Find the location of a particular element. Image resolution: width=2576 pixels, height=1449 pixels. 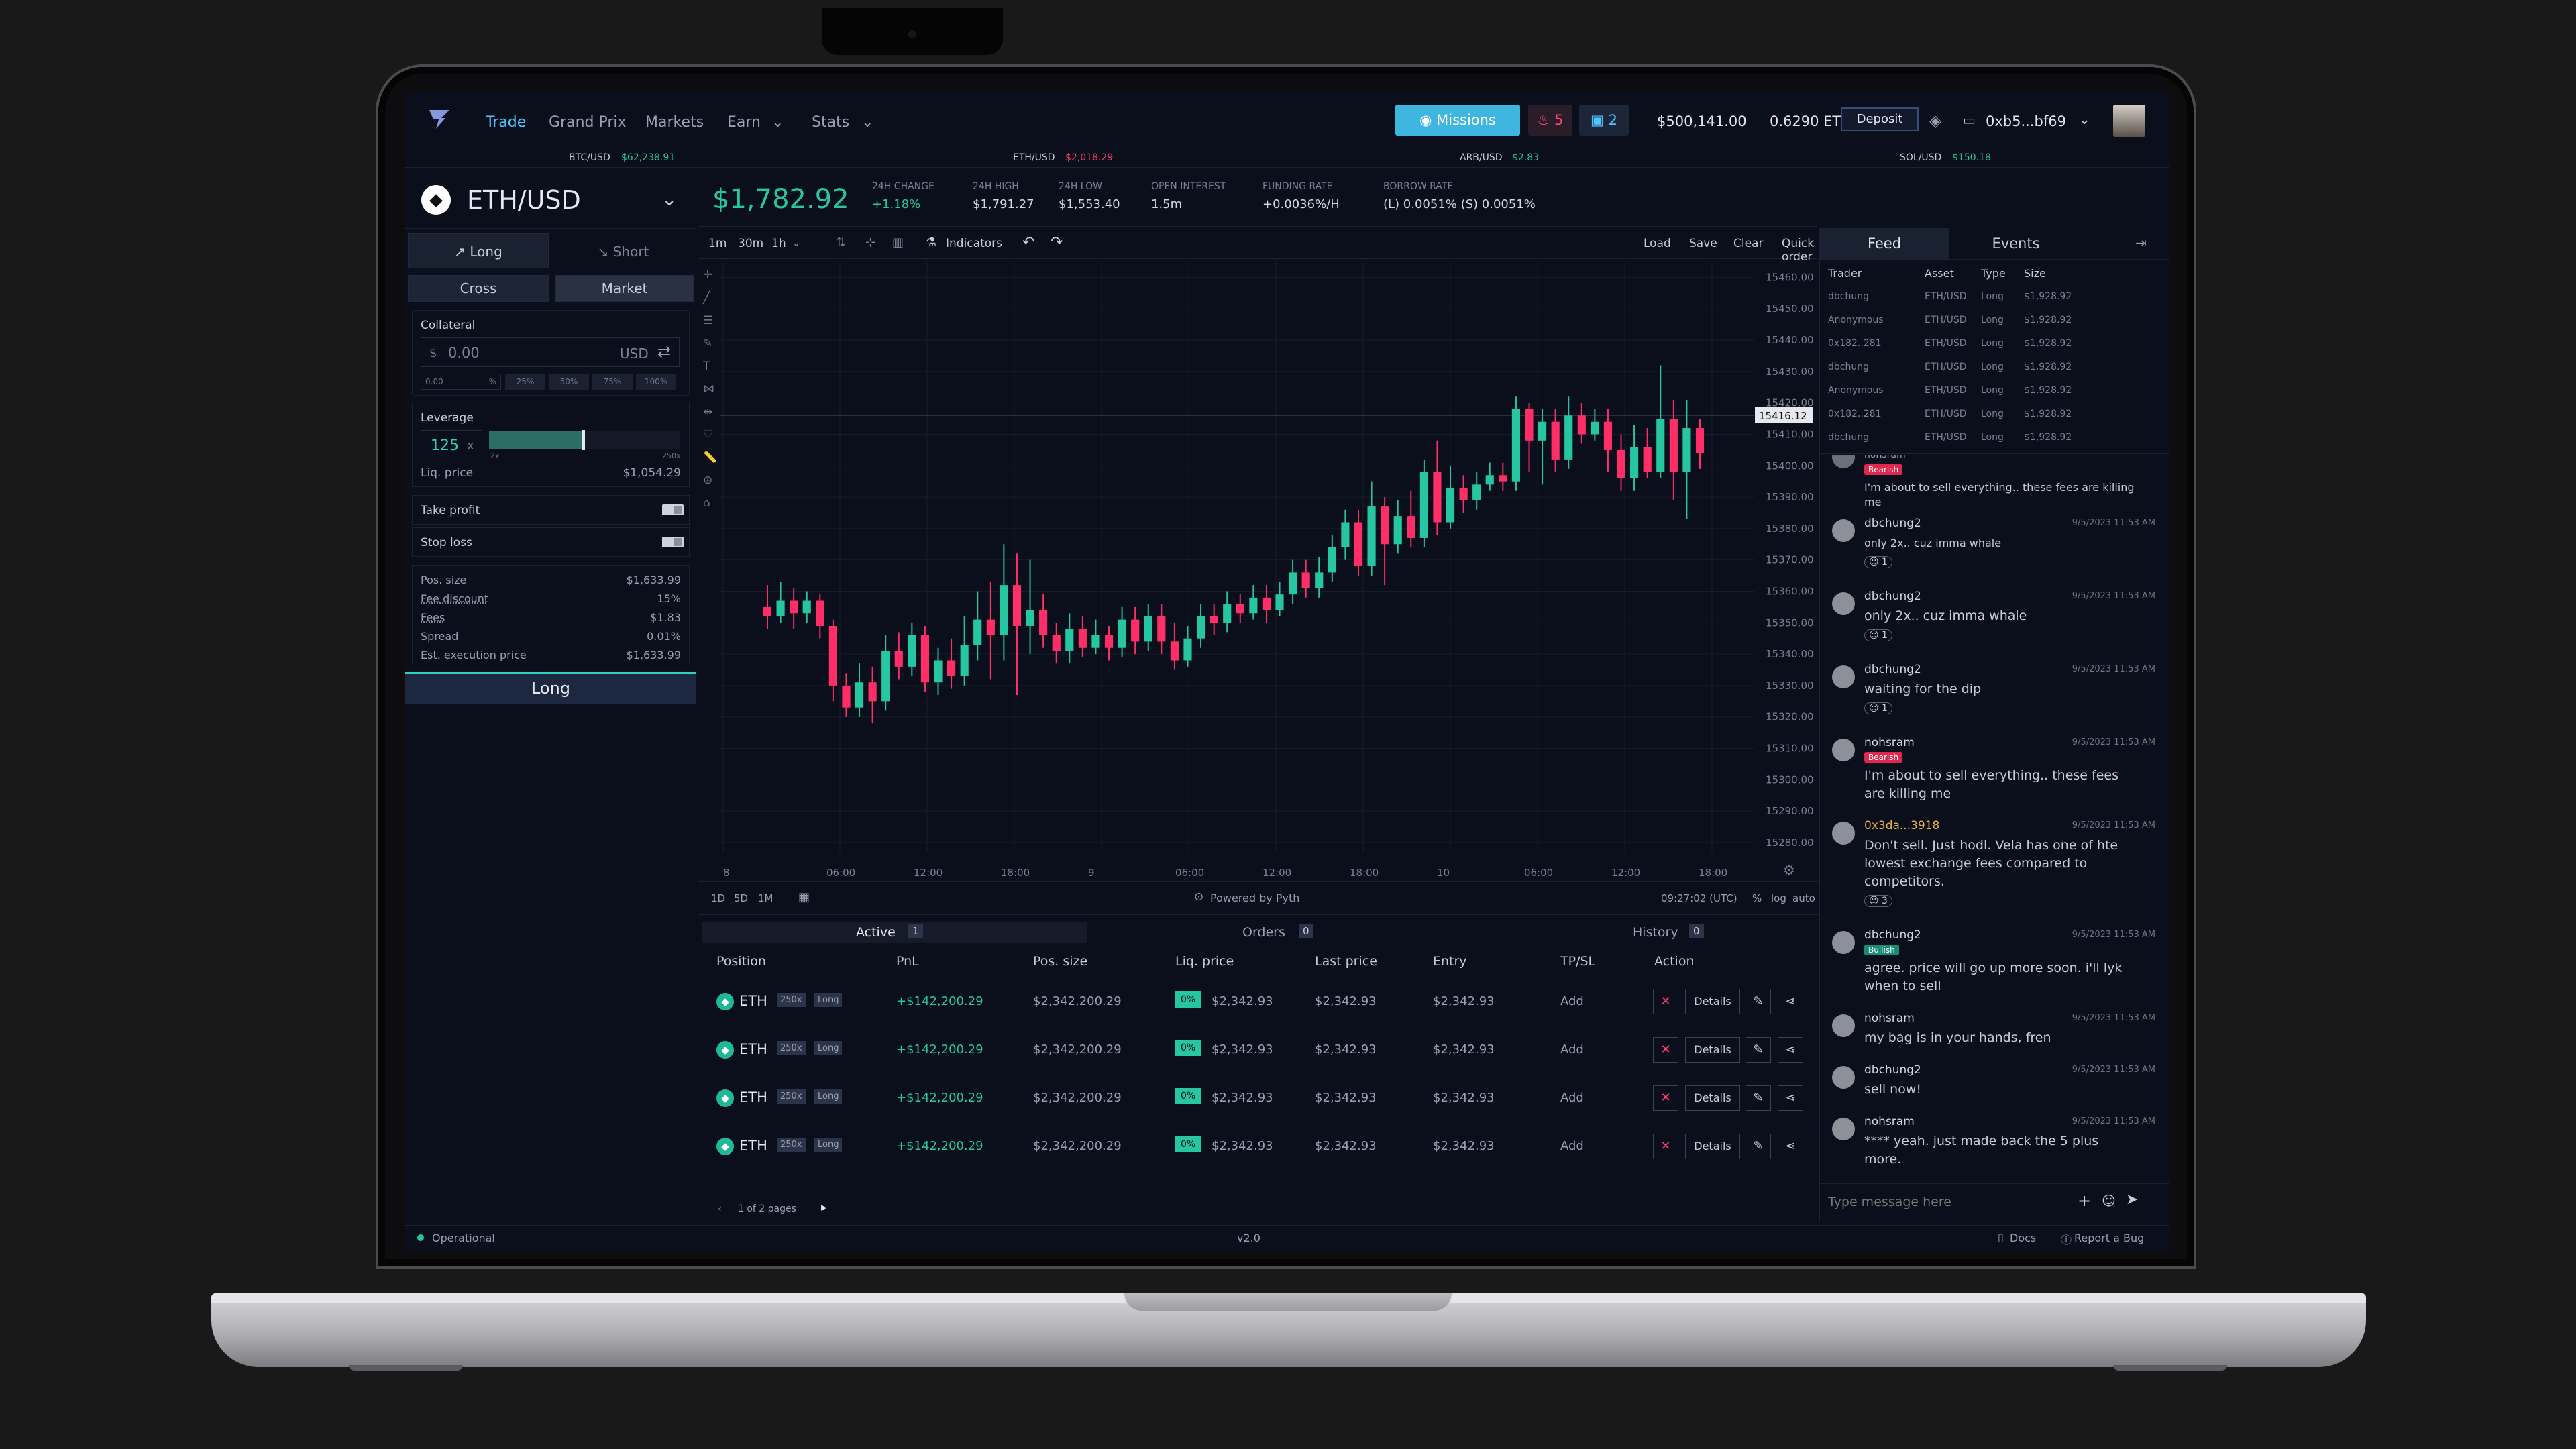

nav-stats: Stats is located at coordinates (830, 122).